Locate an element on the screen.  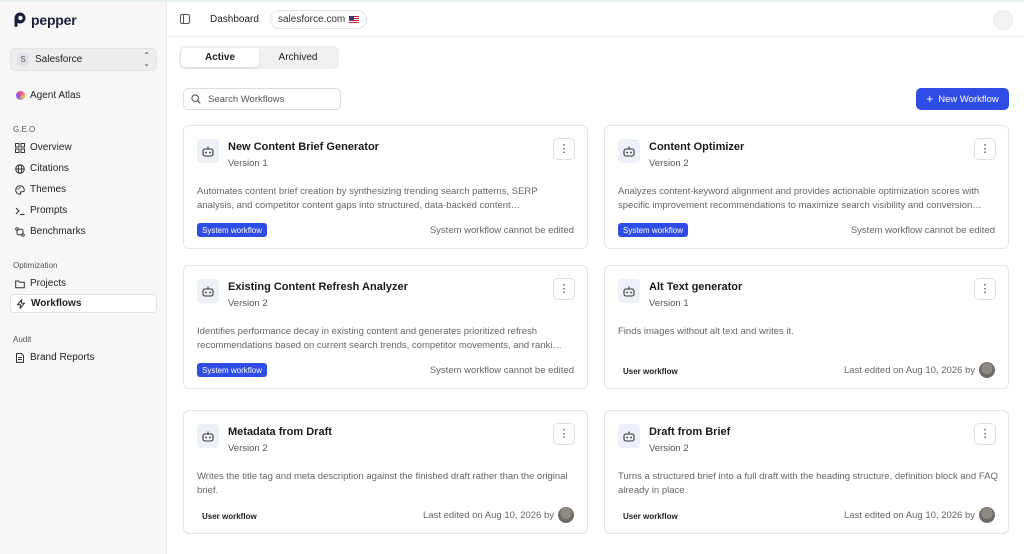
org-switcher: S Salesforce ⌃ ⌄ is located at coordinates (83, 59).